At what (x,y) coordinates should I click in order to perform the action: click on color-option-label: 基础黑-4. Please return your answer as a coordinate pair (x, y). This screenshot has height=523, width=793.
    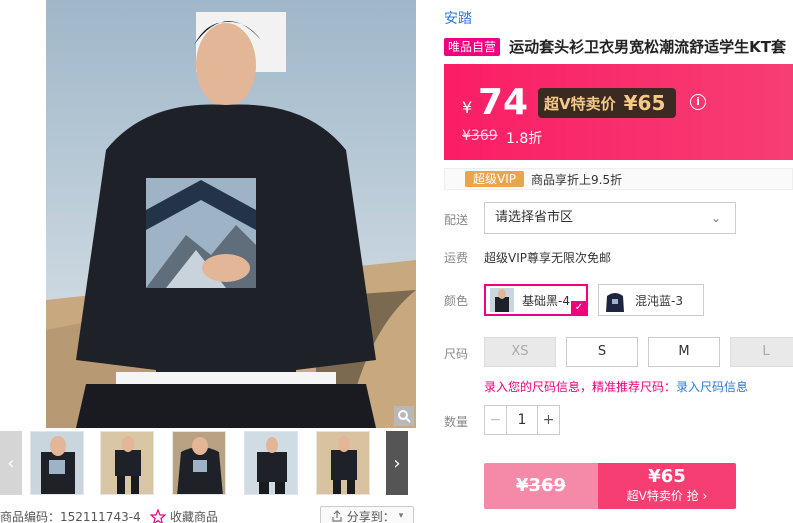
    Looking at the image, I should click on (546, 300).